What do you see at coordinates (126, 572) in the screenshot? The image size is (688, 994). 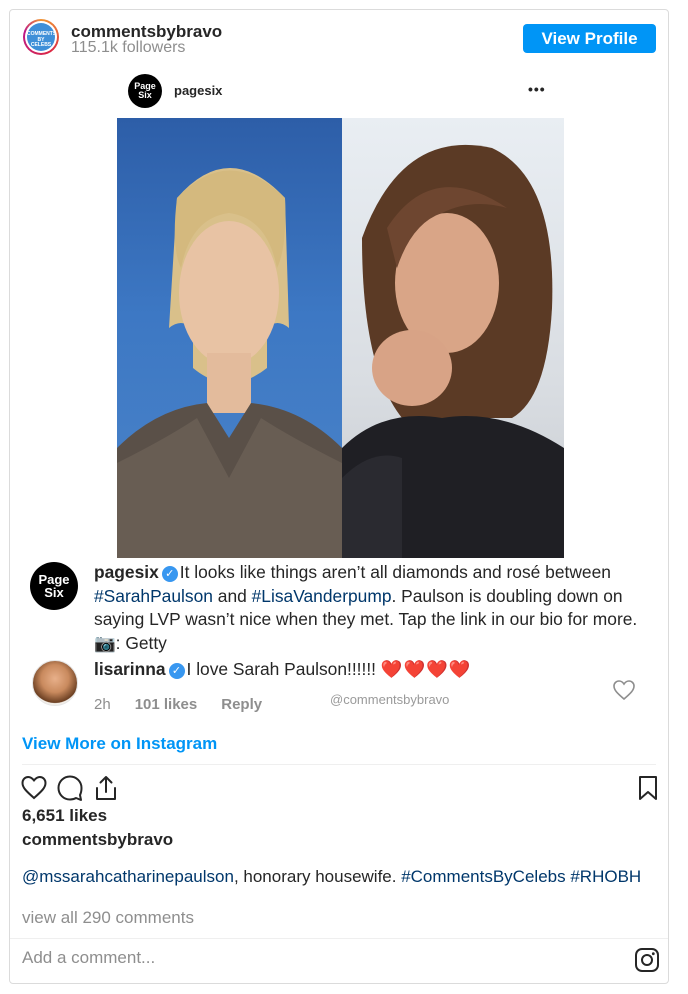 I see `caption-username: pagesix` at bounding box center [126, 572].